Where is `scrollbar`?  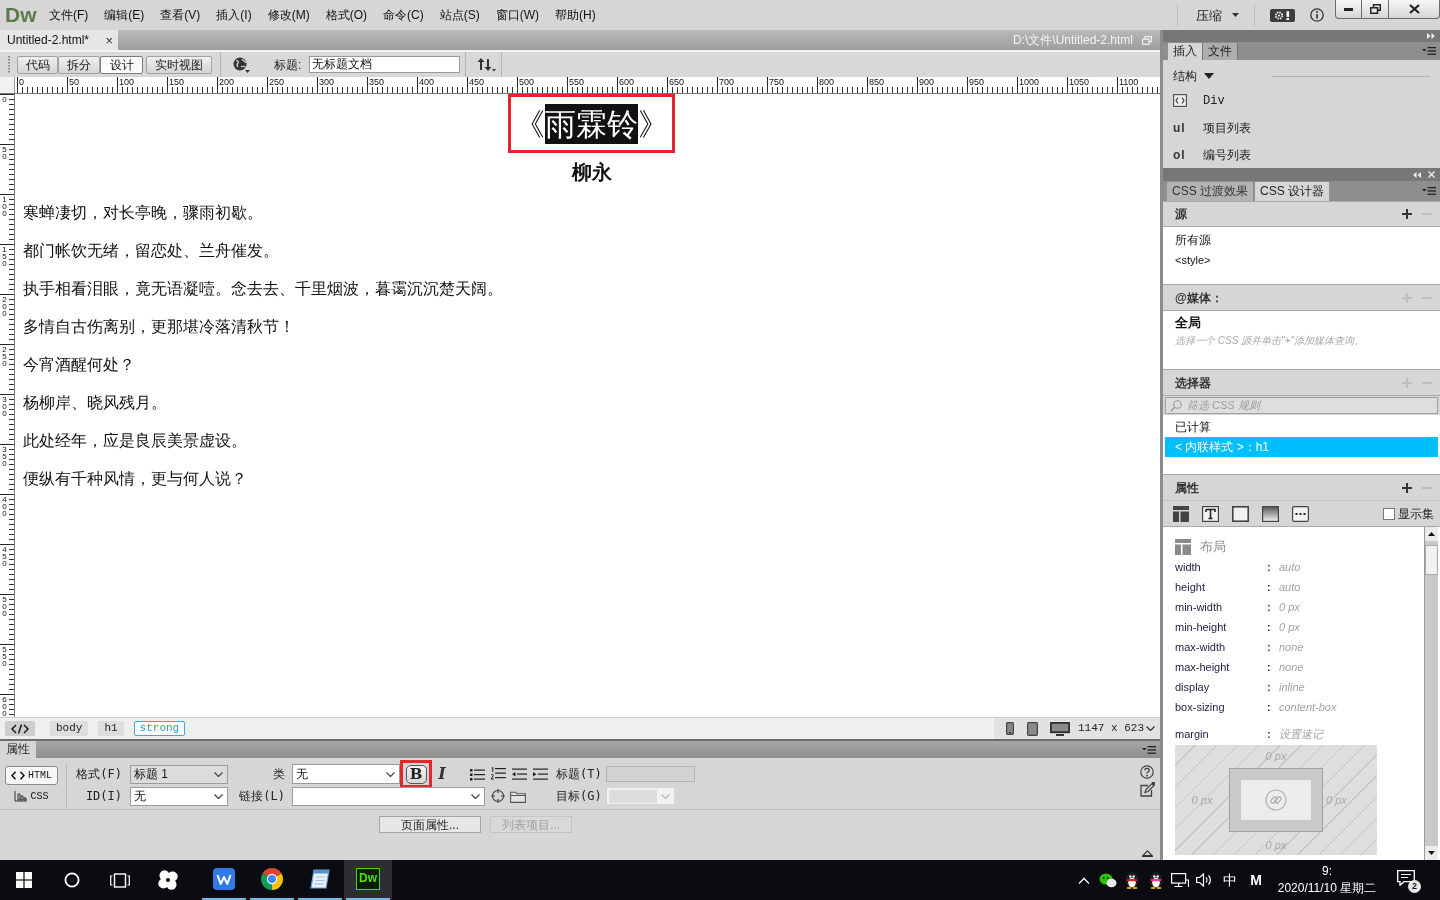
scrollbar is located at coordinates (1431, 693).